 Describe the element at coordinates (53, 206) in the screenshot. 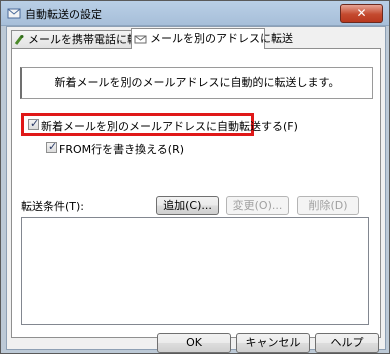

I see `transfer-conditions-label: 転送条件(T):` at that location.